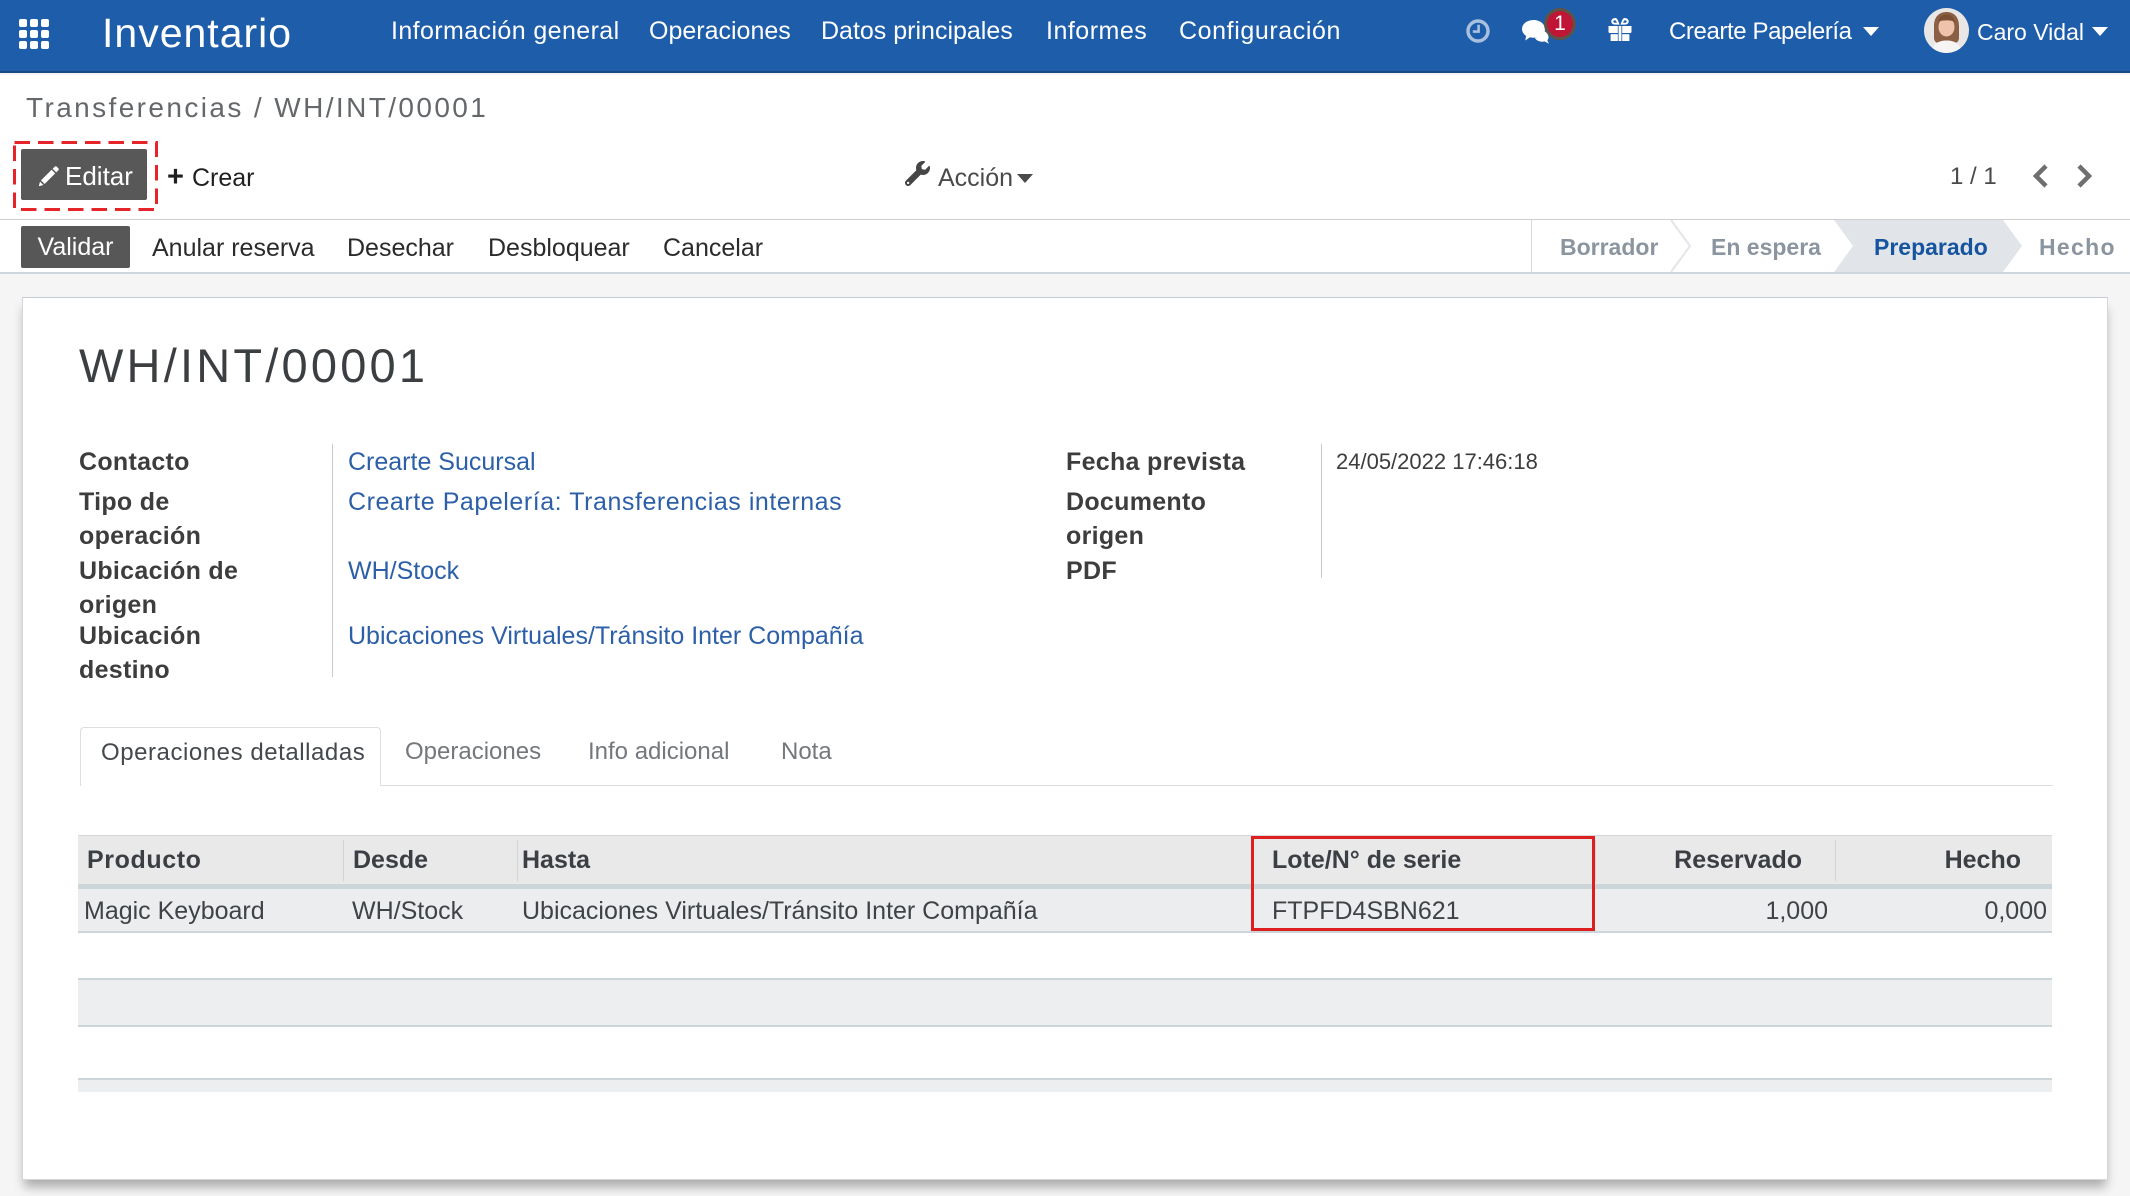  What do you see at coordinates (1609, 247) in the screenshot?
I see `svg-text: Borrador` at bounding box center [1609, 247].